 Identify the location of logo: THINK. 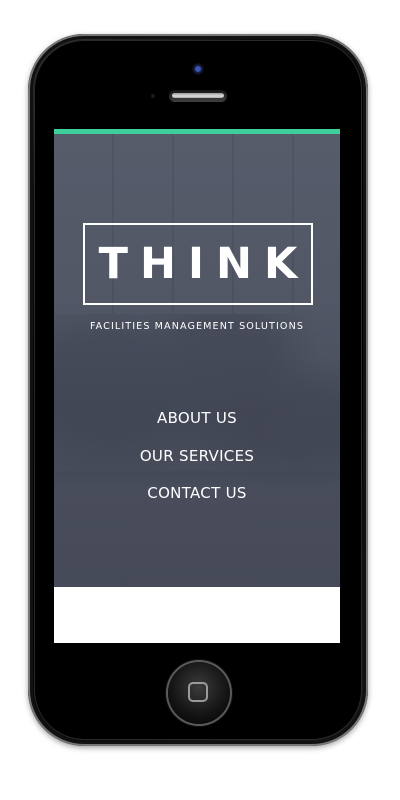
(198, 264).